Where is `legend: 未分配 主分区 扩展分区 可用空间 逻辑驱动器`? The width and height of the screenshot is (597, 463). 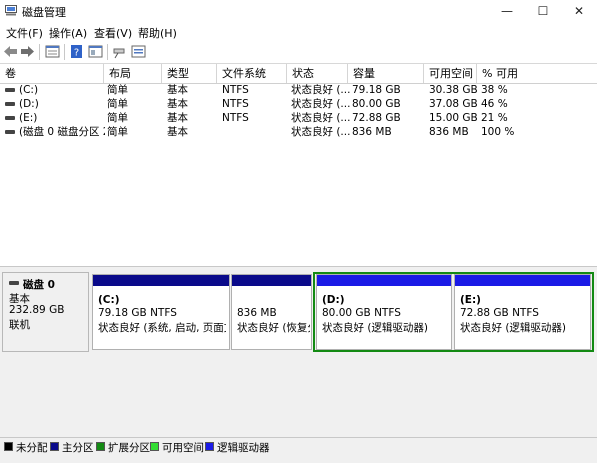 legend: 未分配 主分区 扩展分区 可用空间 逻辑驱动器 is located at coordinates (298, 446).